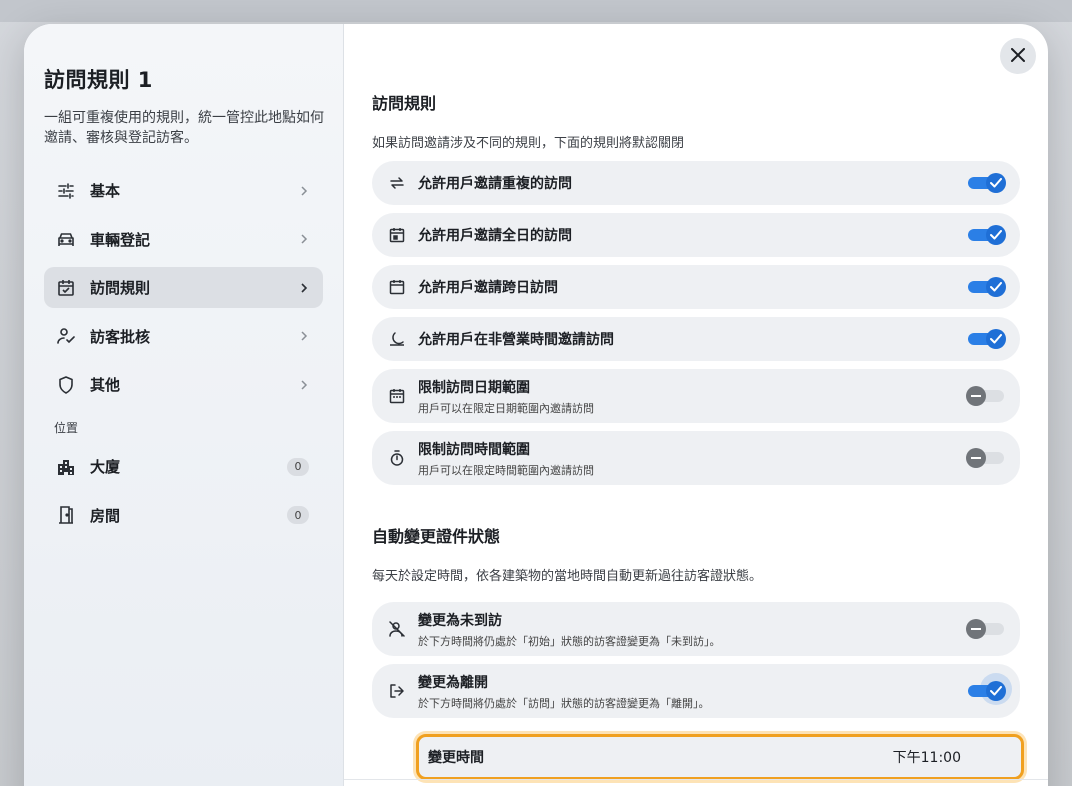 The width and height of the screenshot is (1072, 786). What do you see at coordinates (66, 288) in the screenshot?
I see `calendar-check-icon` at bounding box center [66, 288].